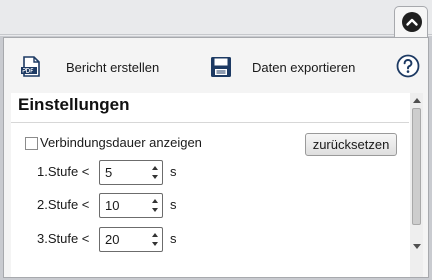  What do you see at coordinates (125, 239) in the screenshot?
I see `level-3-input` at bounding box center [125, 239].